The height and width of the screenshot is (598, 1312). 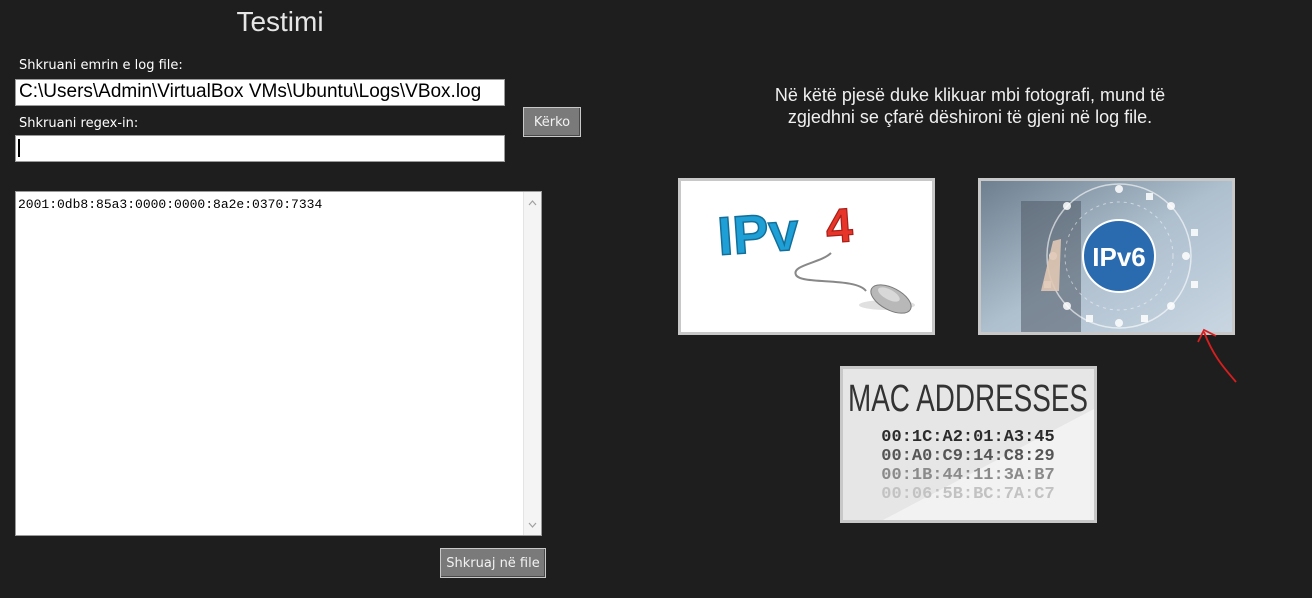 What do you see at coordinates (967, 494) in the screenshot?
I see `mac-address-4: 00:06:5B:BC:7A:C7` at bounding box center [967, 494].